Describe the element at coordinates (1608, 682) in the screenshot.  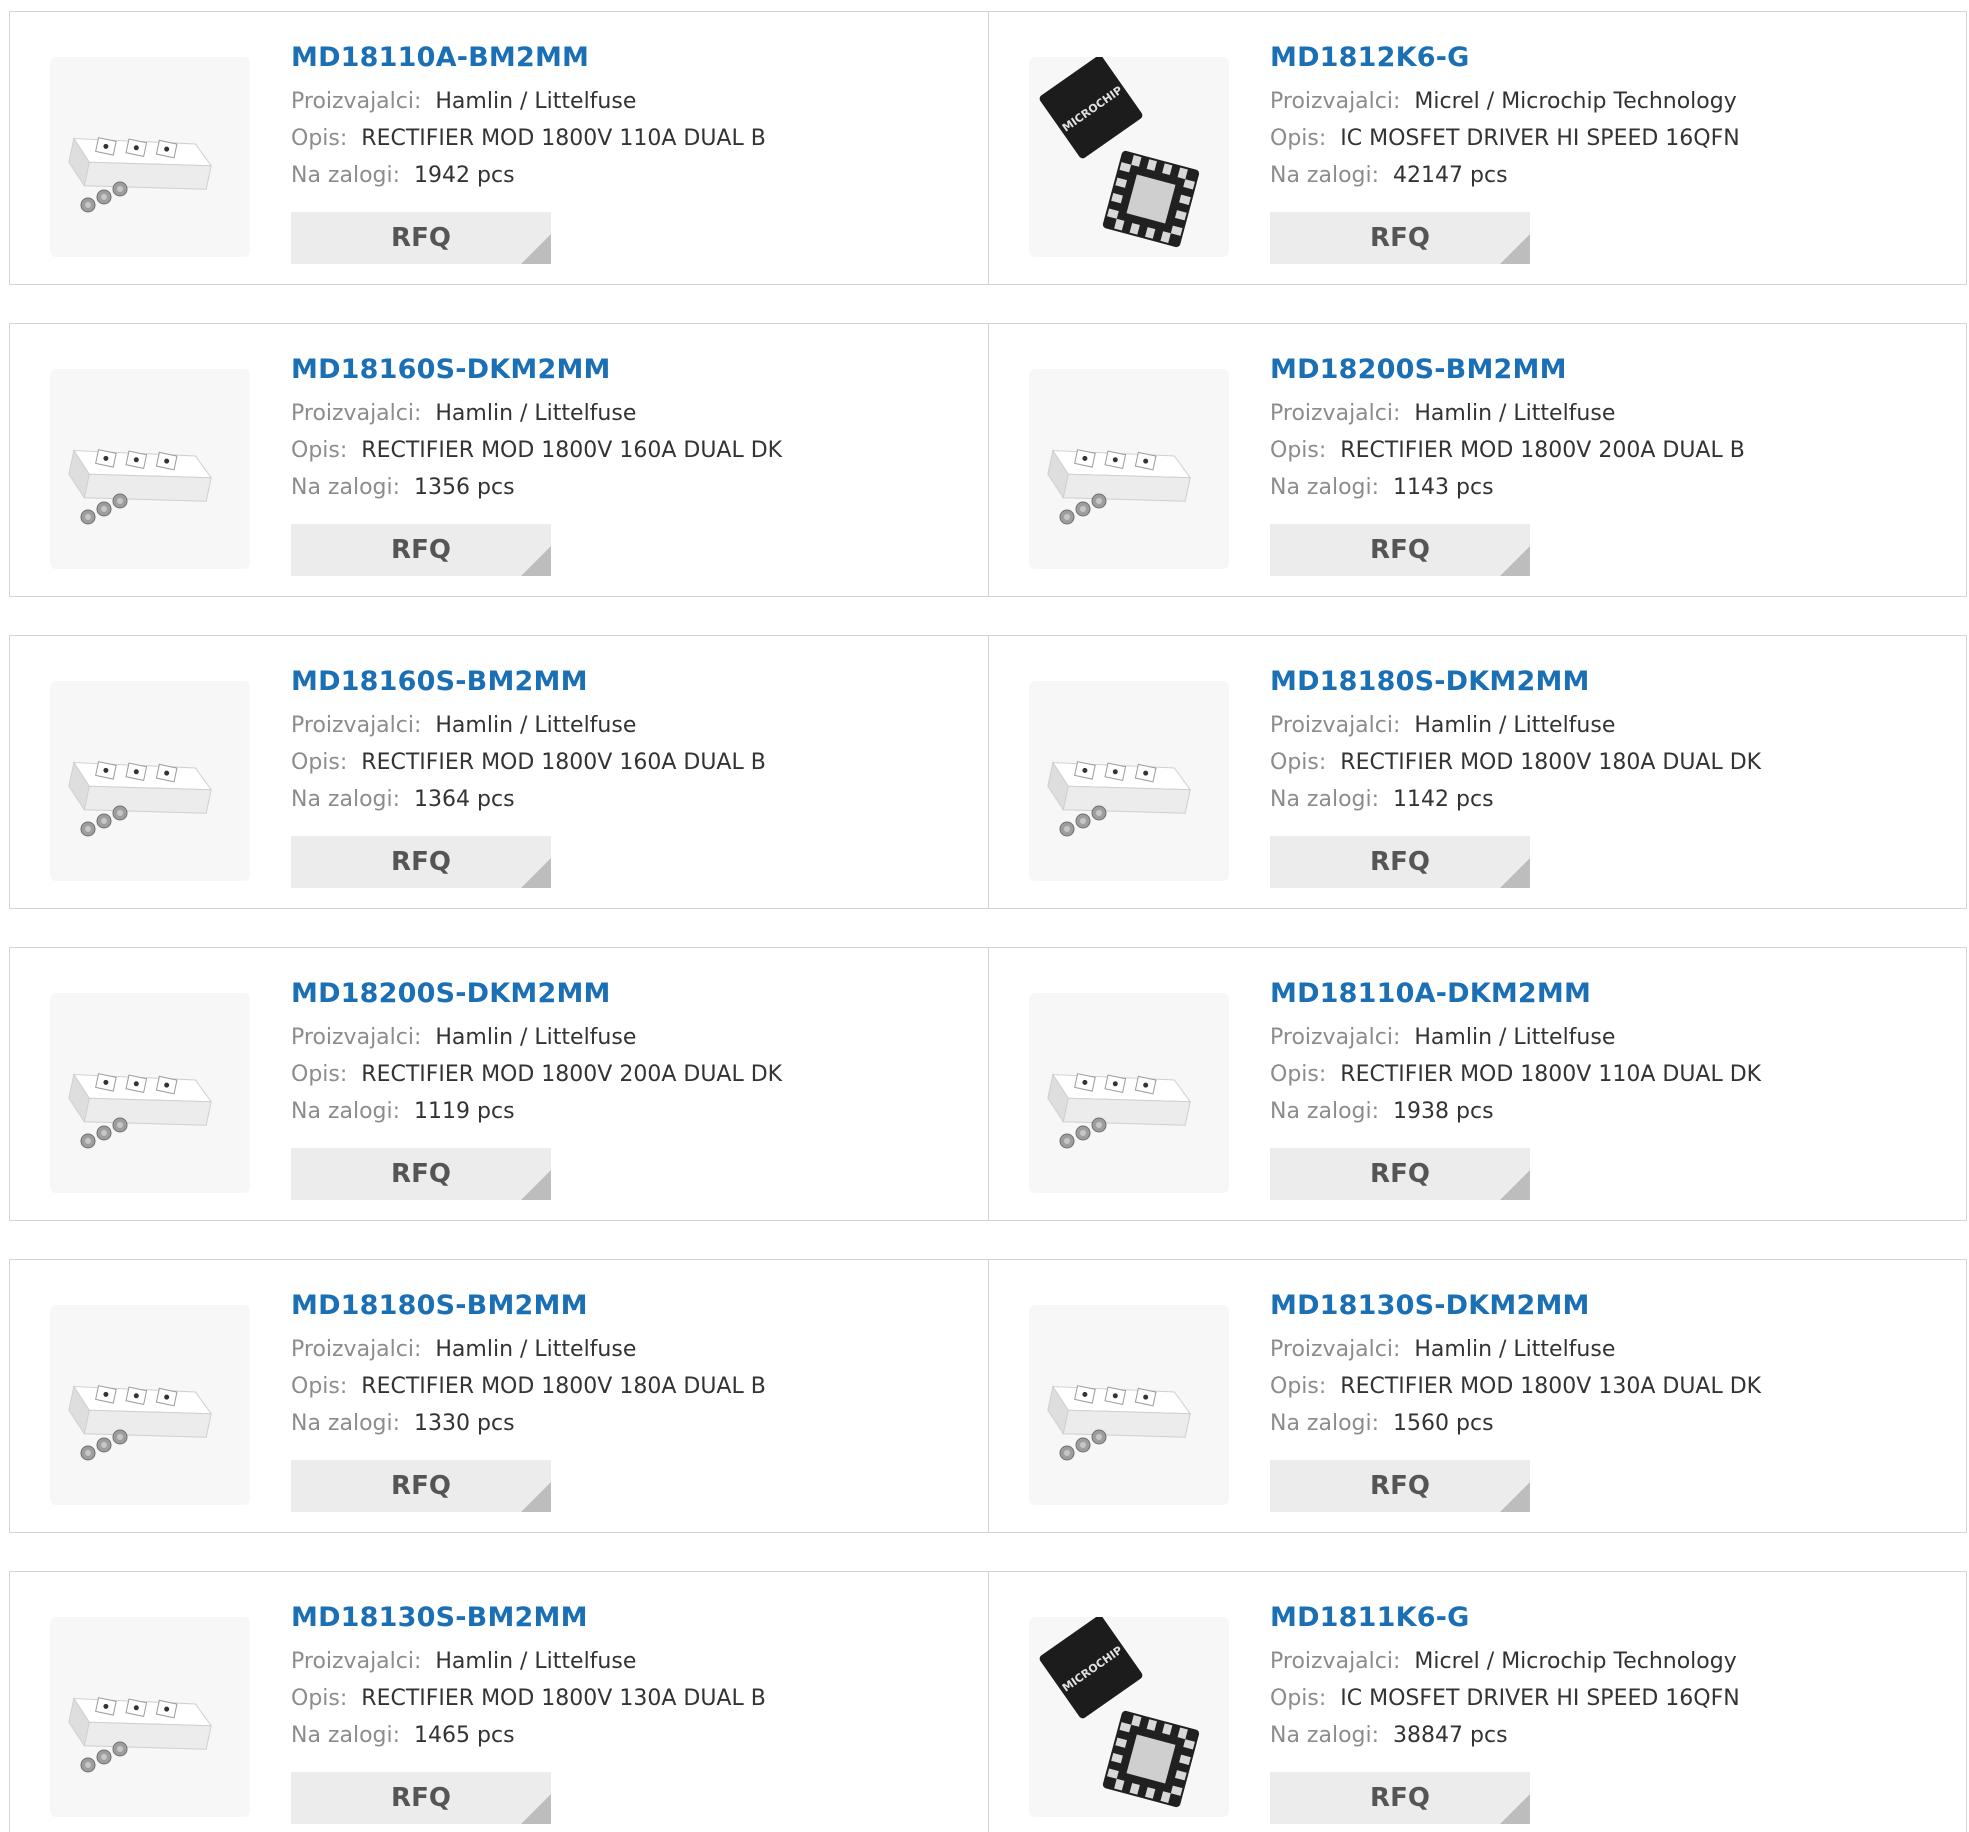
I see `part-number-link: MD18180S-DKM2MM` at that location.